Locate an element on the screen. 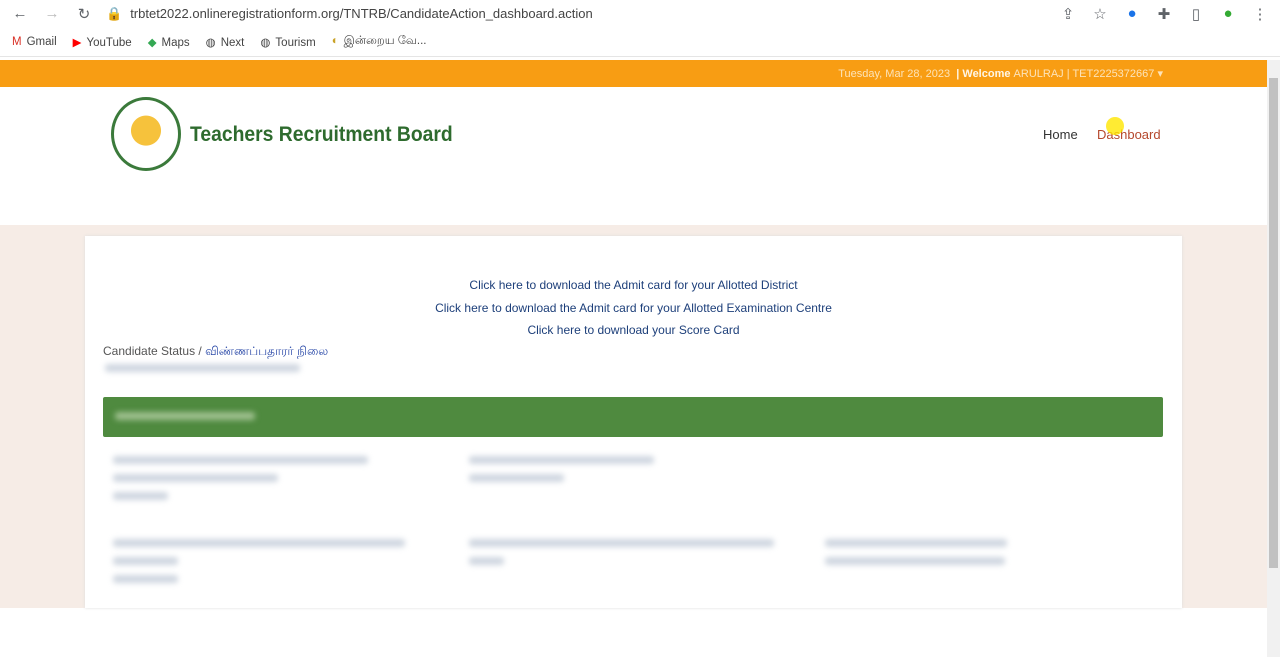 Image resolution: width=1280 pixels, height=657 pixels. bookmark-tourism: ◍ Tourism is located at coordinates (287, 42).